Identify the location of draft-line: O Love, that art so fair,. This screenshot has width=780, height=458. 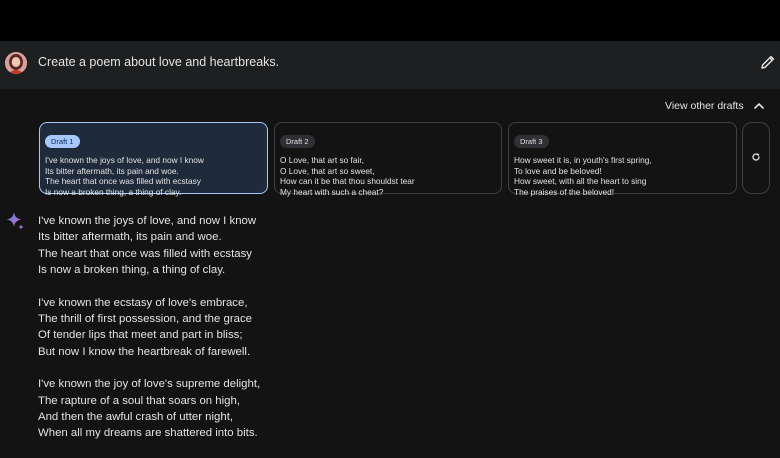
(322, 160).